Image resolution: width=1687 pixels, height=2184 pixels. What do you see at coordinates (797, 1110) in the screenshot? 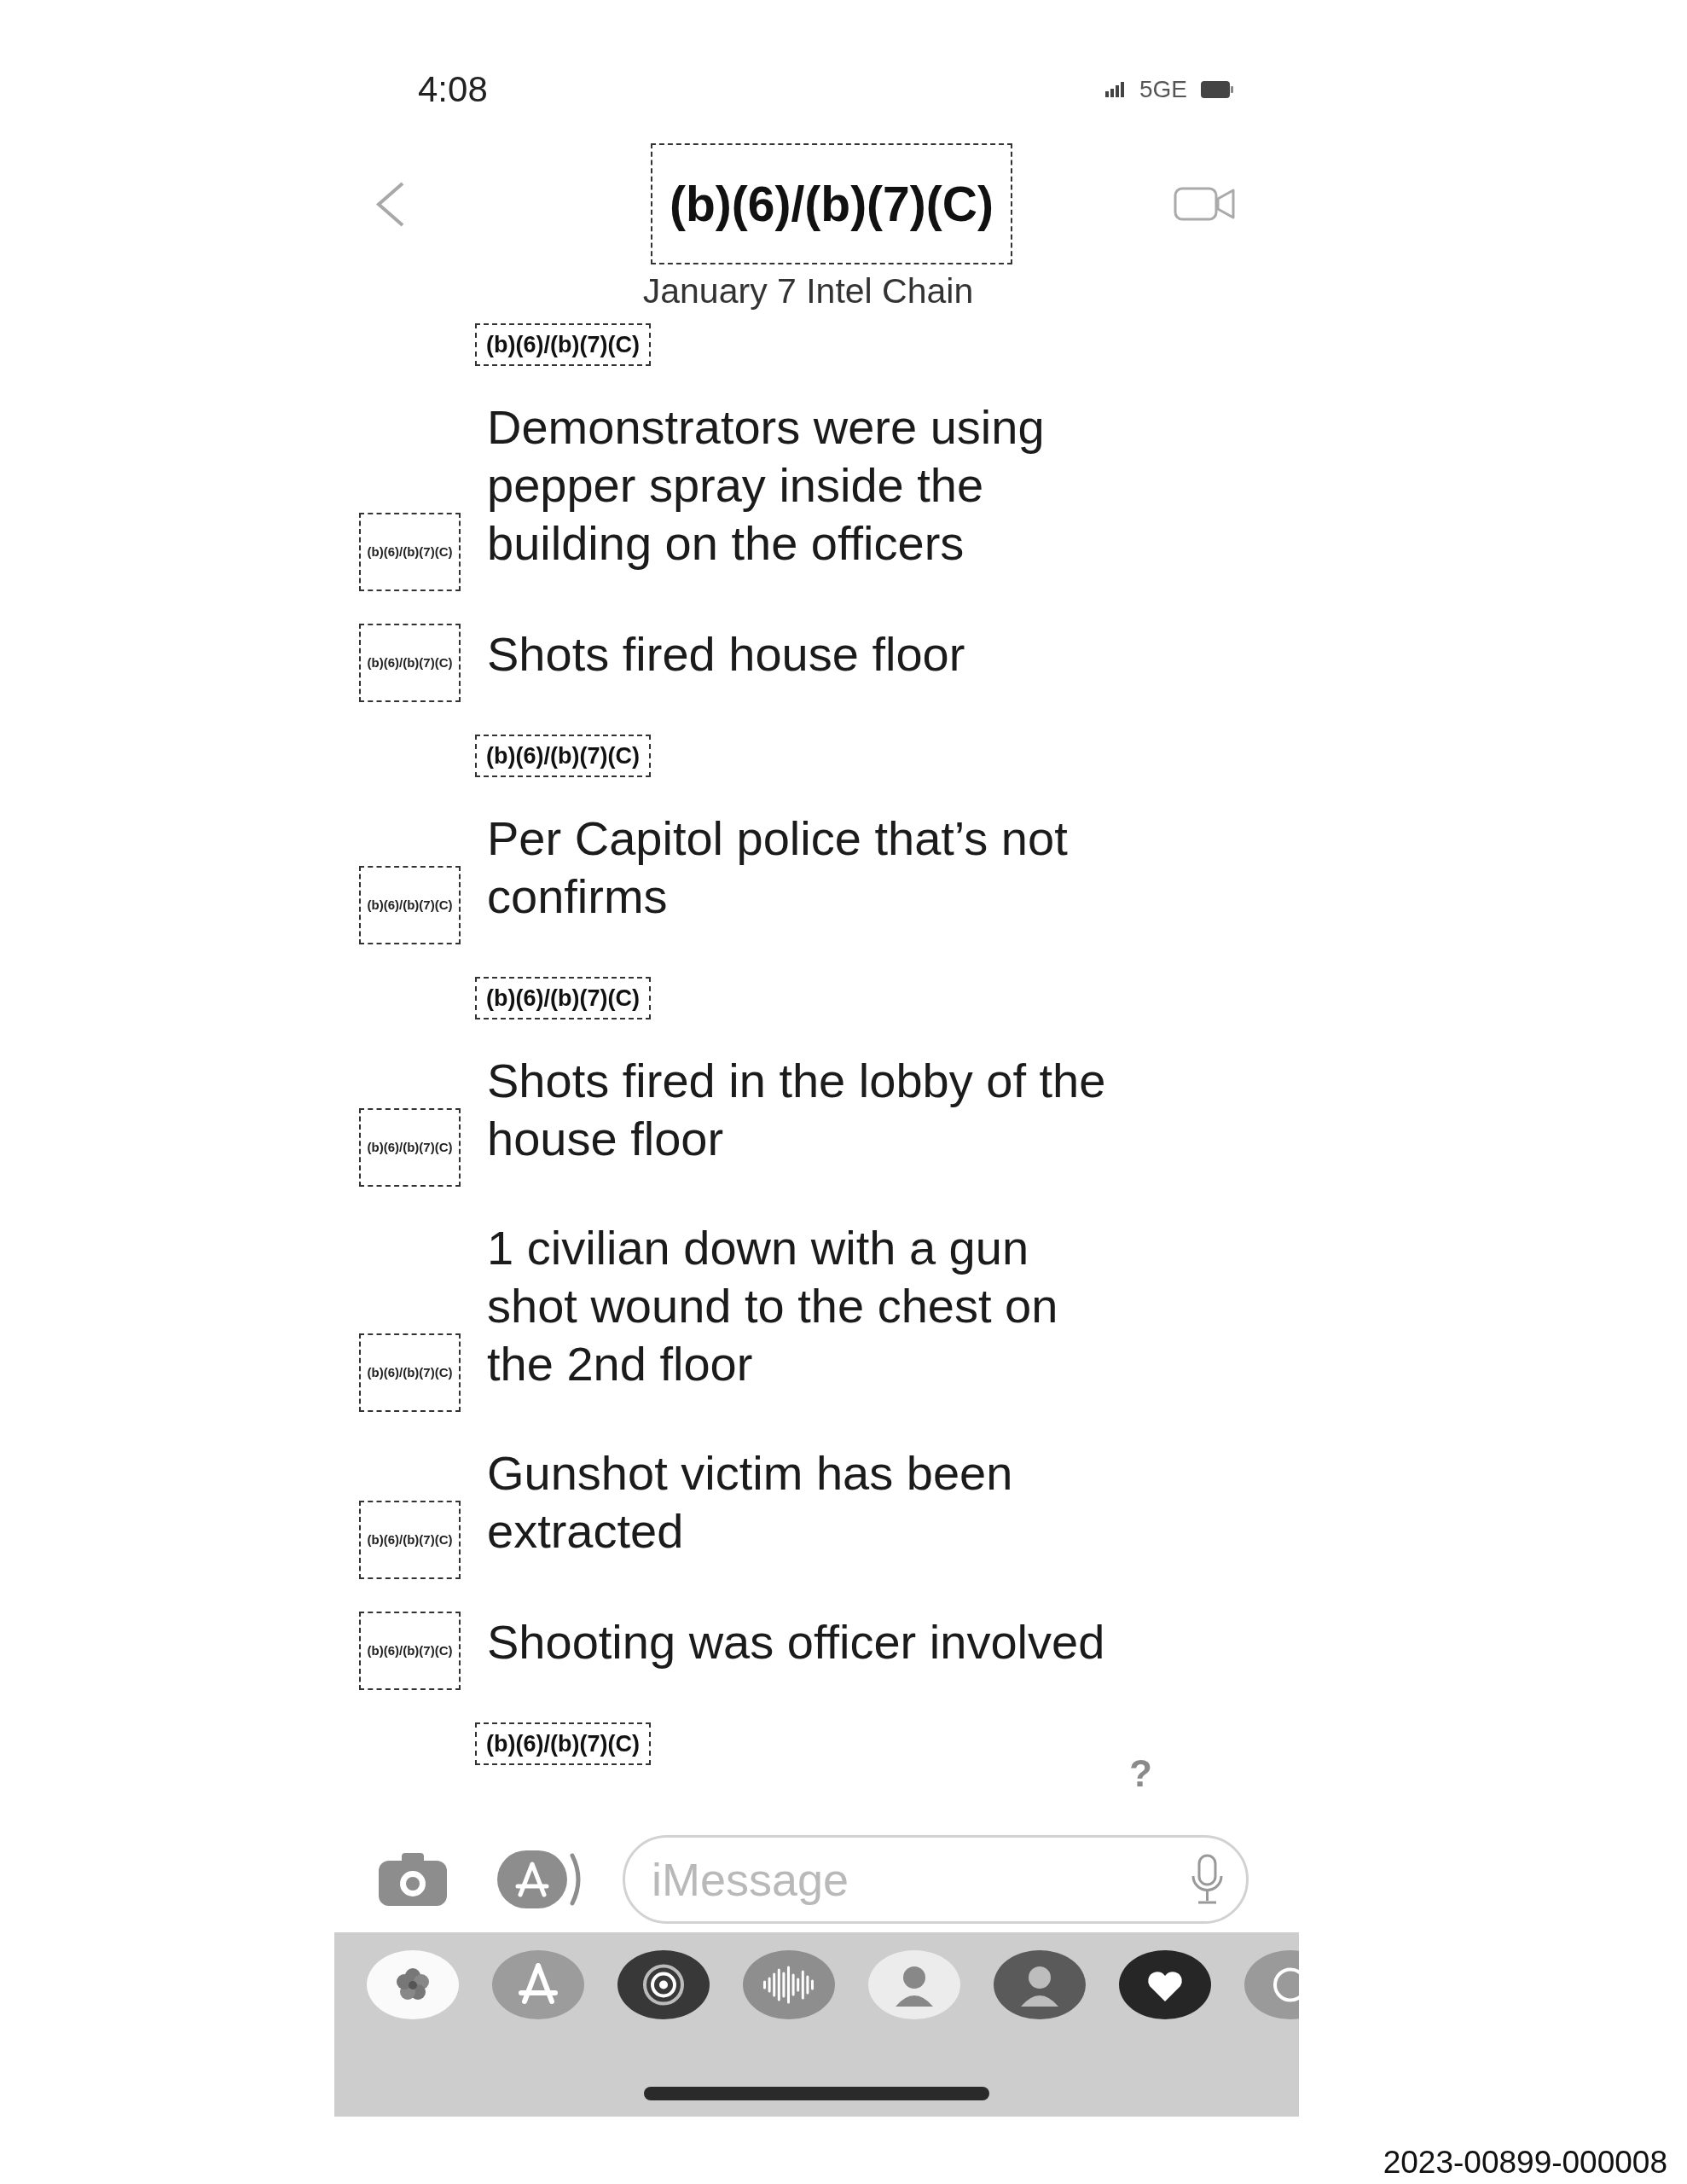
I see `message-text: Shots fired in the lobby of the house floor` at bounding box center [797, 1110].